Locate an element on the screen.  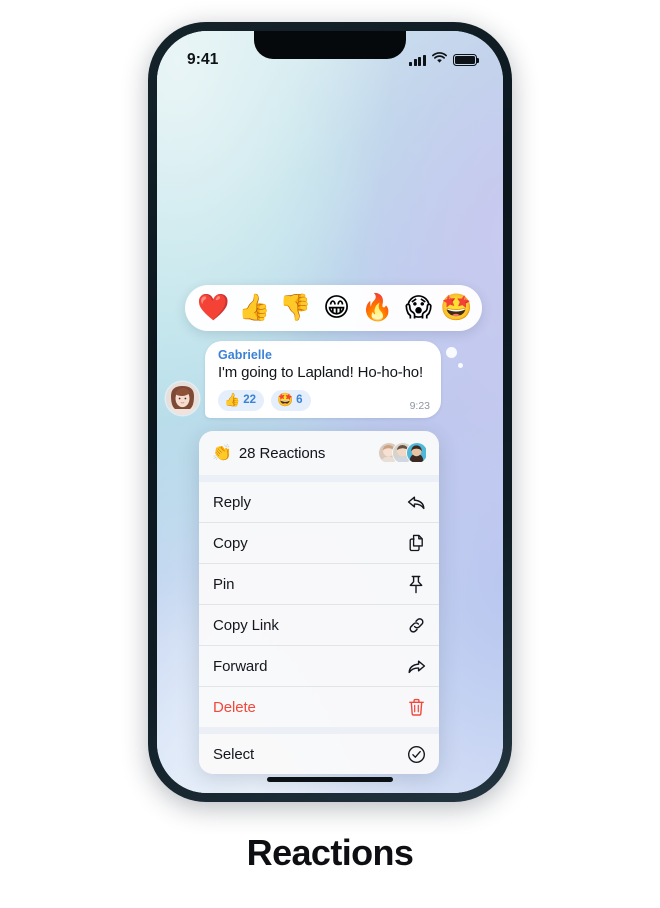
menu-item-copy-link: Copy Link is located at coordinates (319, 625).